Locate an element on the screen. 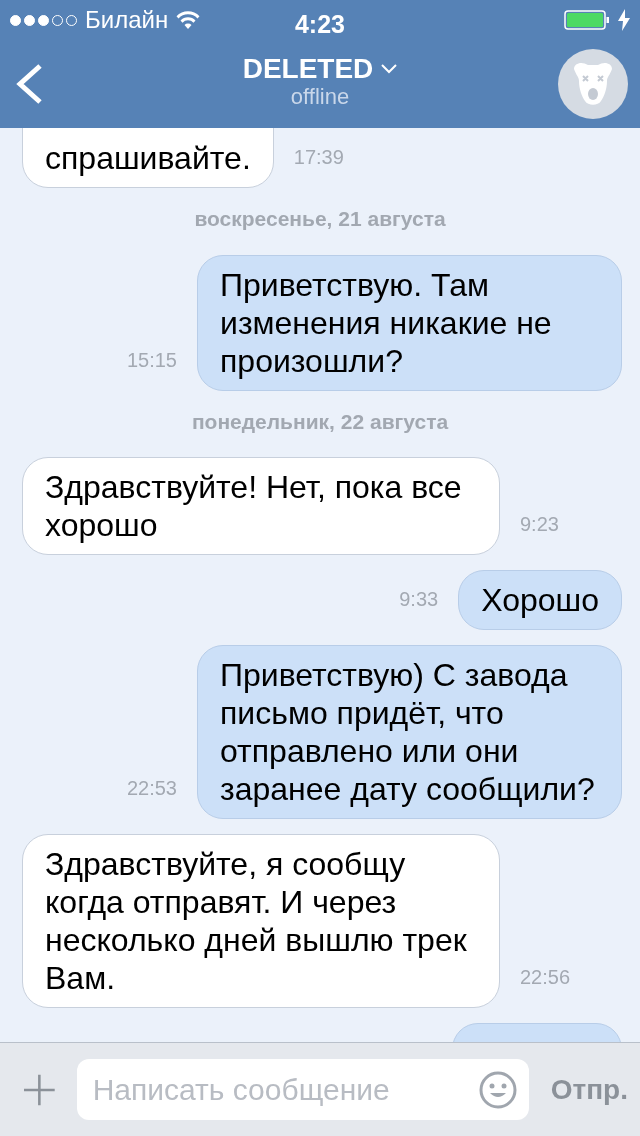  message-time: 9:33 is located at coordinates (419, 599).